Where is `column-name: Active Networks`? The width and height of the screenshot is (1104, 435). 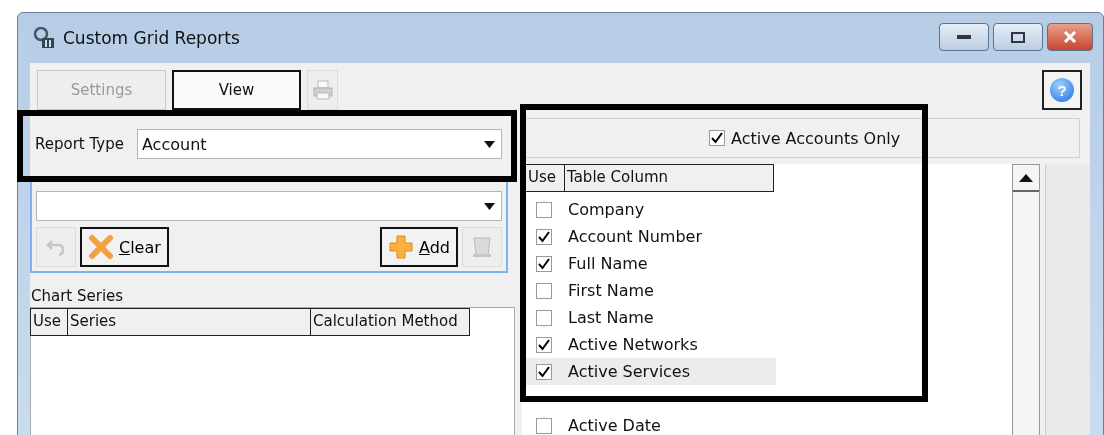 column-name: Active Networks is located at coordinates (633, 344).